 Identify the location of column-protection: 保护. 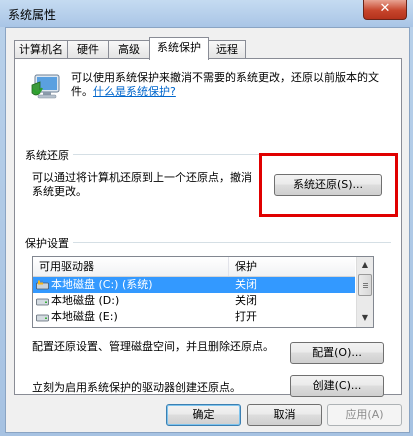
(292, 266).